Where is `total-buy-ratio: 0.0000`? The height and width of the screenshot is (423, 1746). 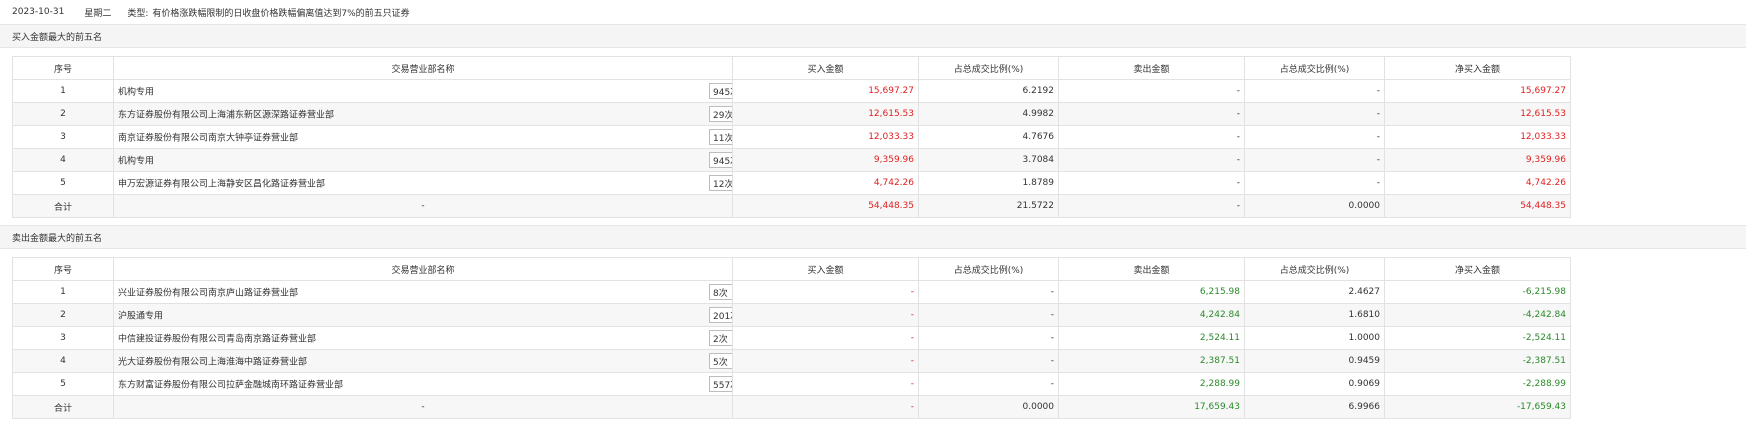 total-buy-ratio: 0.0000 is located at coordinates (988, 407).